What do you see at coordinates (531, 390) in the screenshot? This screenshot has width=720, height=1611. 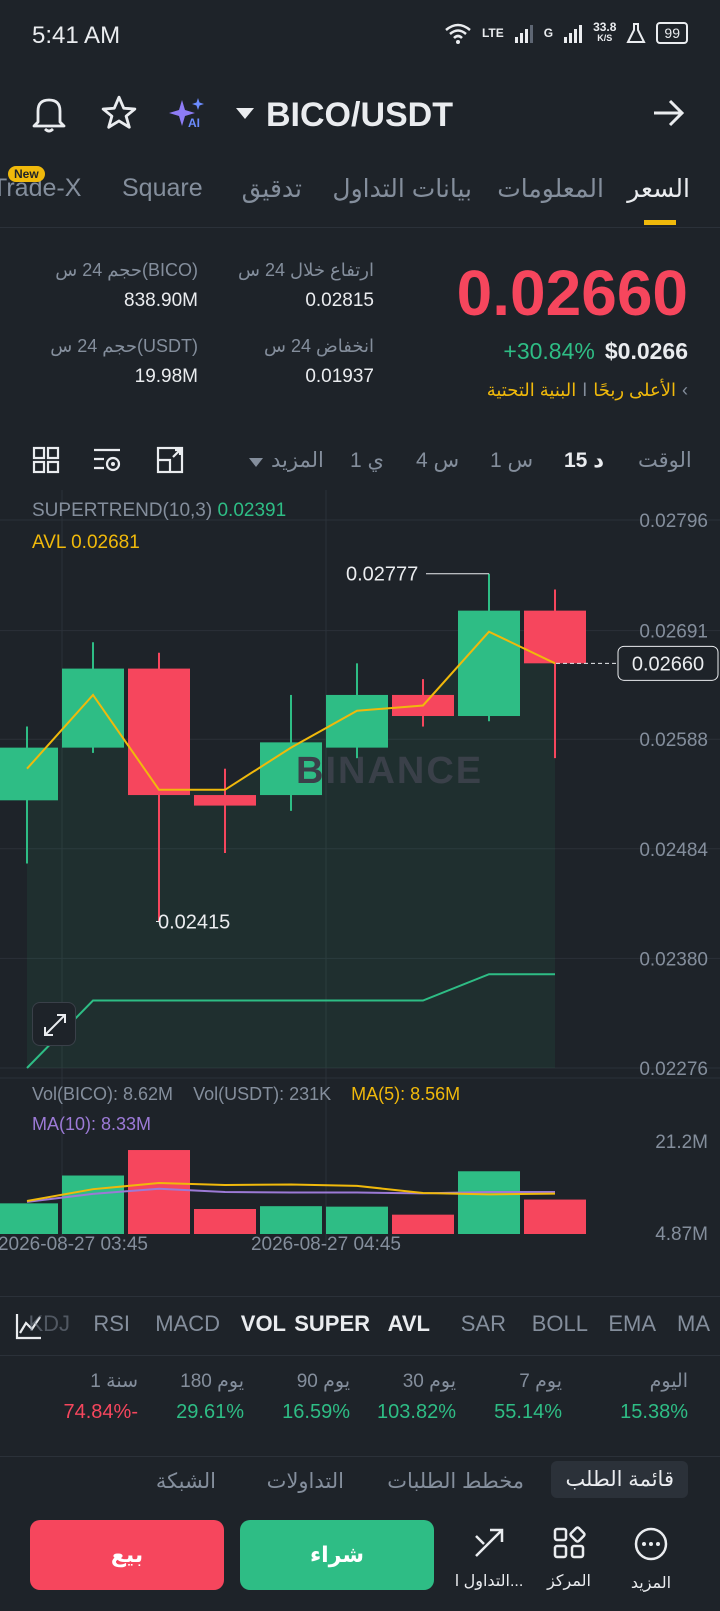 I see `tag-infrastructure: البنية التحتية` at bounding box center [531, 390].